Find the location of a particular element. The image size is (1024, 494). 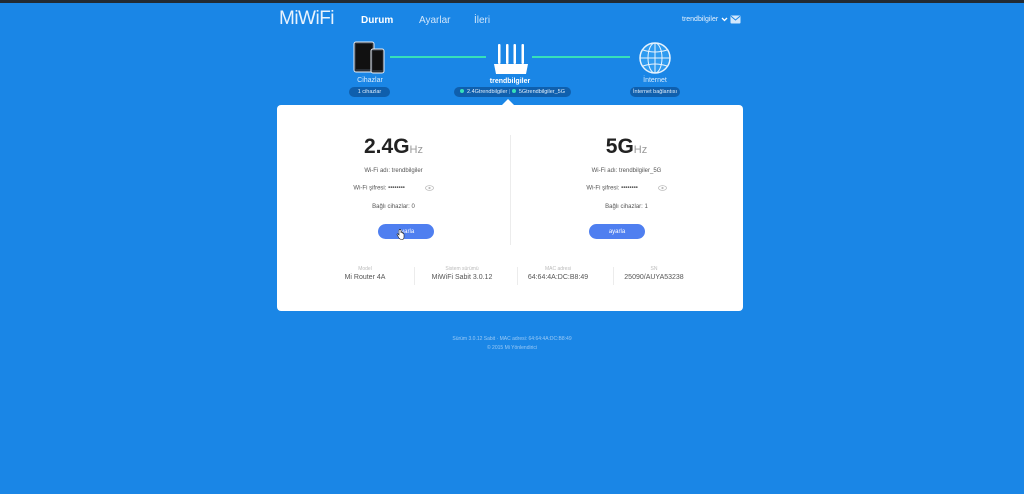

user-name: trendbilgiler is located at coordinates (700, 19).